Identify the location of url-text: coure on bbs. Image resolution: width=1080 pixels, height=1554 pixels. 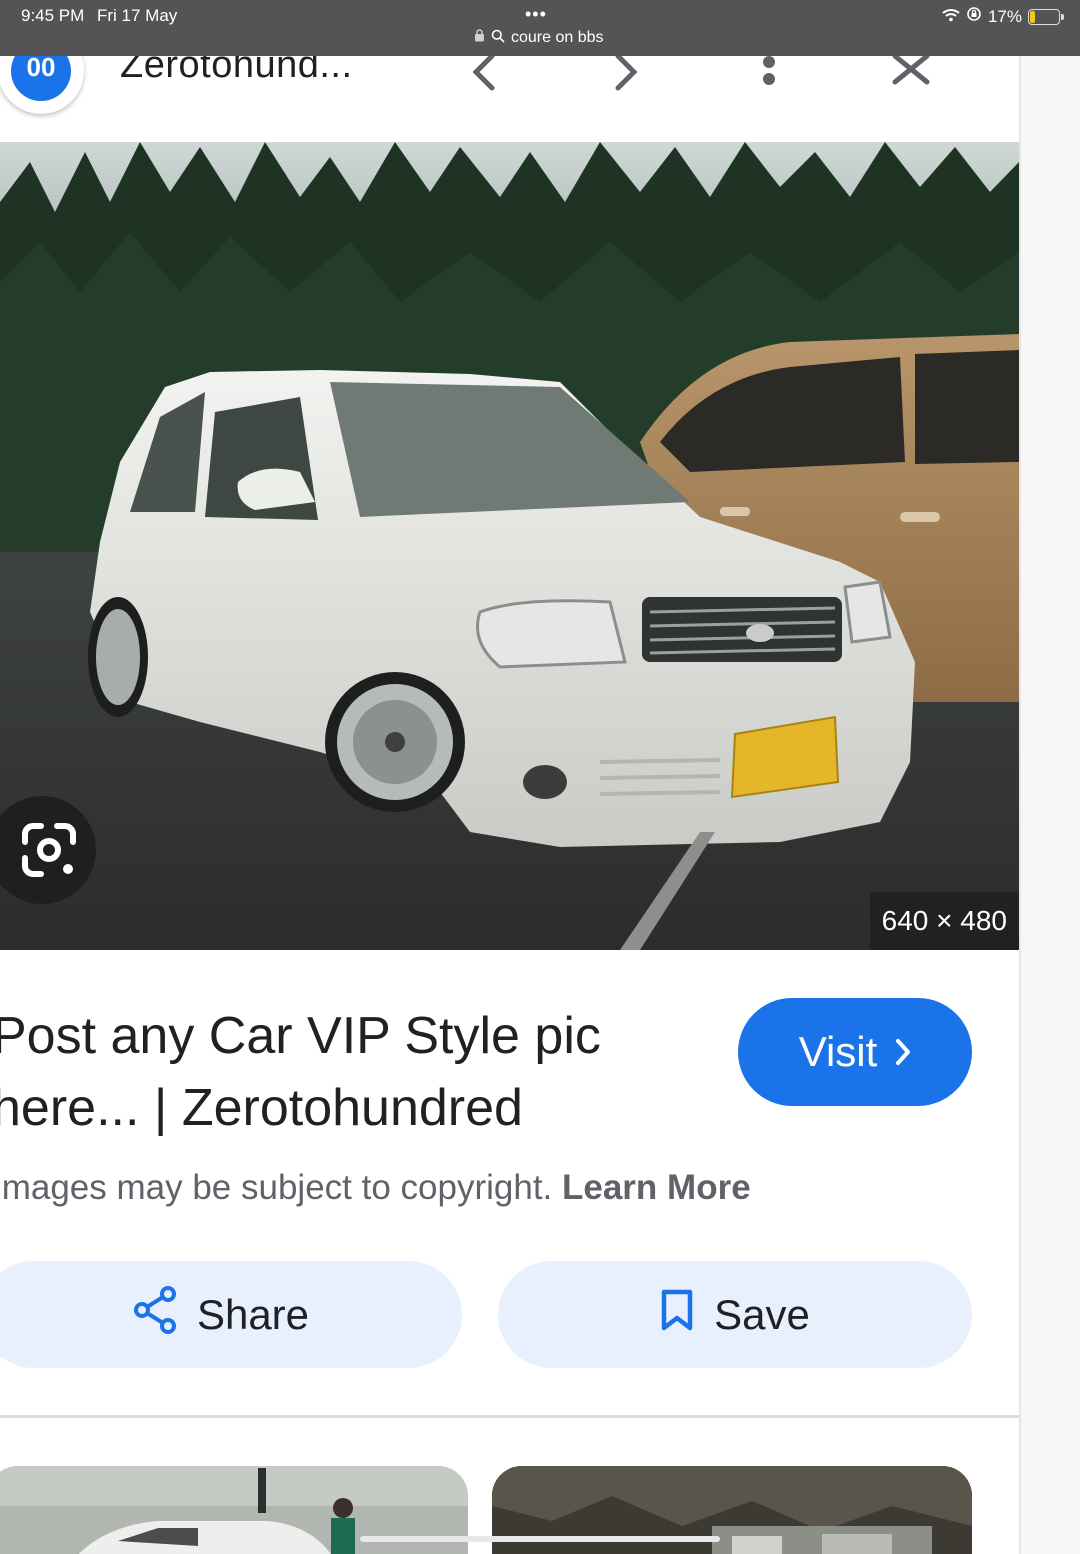
(557, 37).